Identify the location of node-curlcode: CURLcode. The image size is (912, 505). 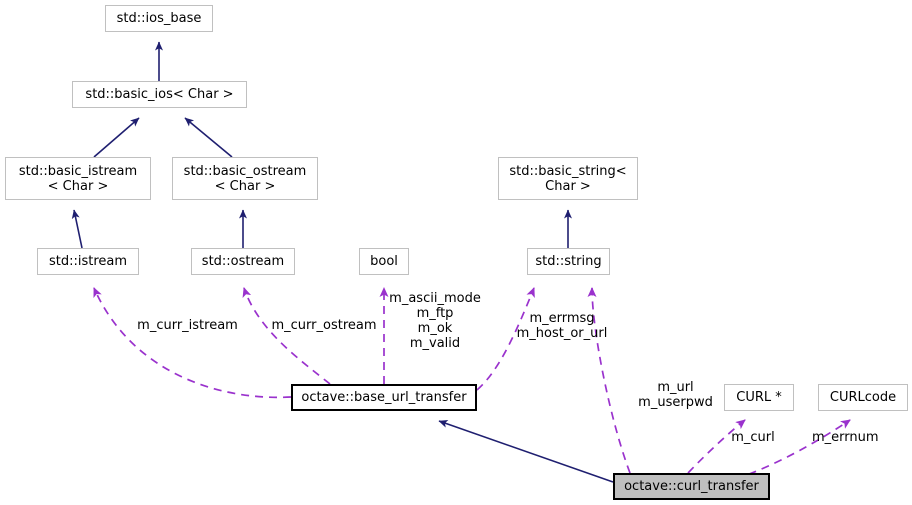
(863, 397).